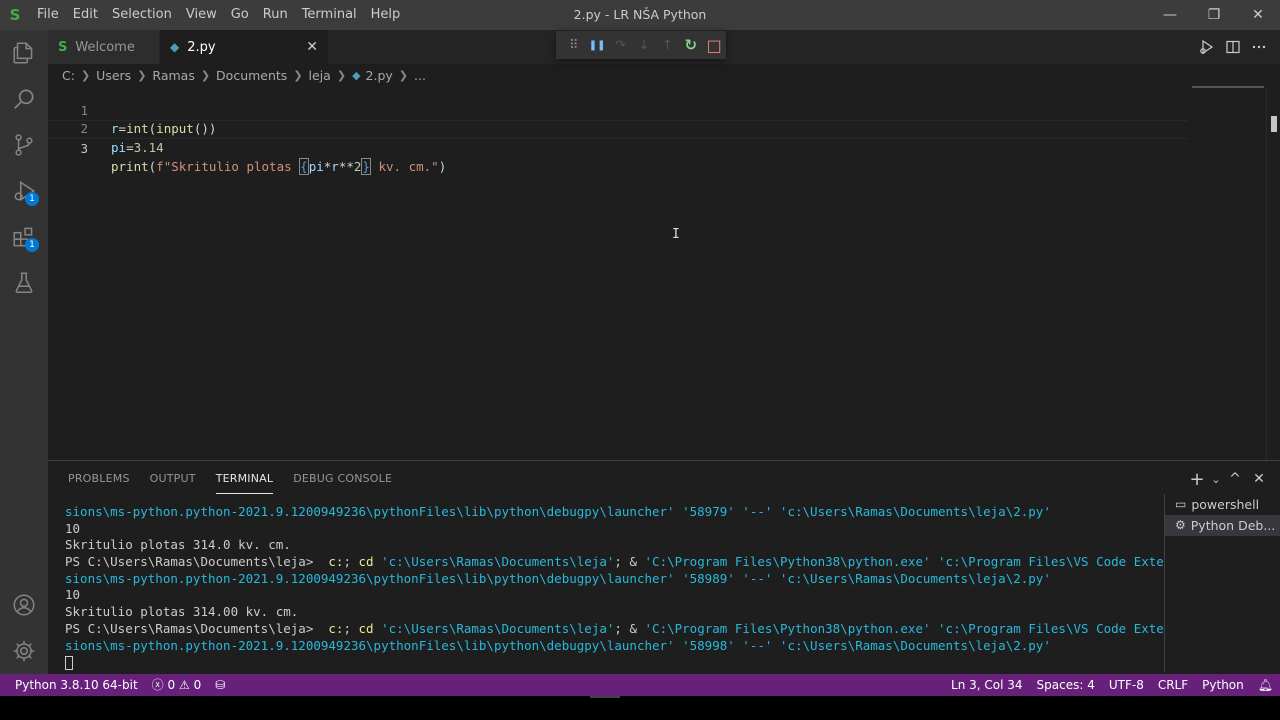  I want to click on step-out-button: ↑, so click(667, 45).